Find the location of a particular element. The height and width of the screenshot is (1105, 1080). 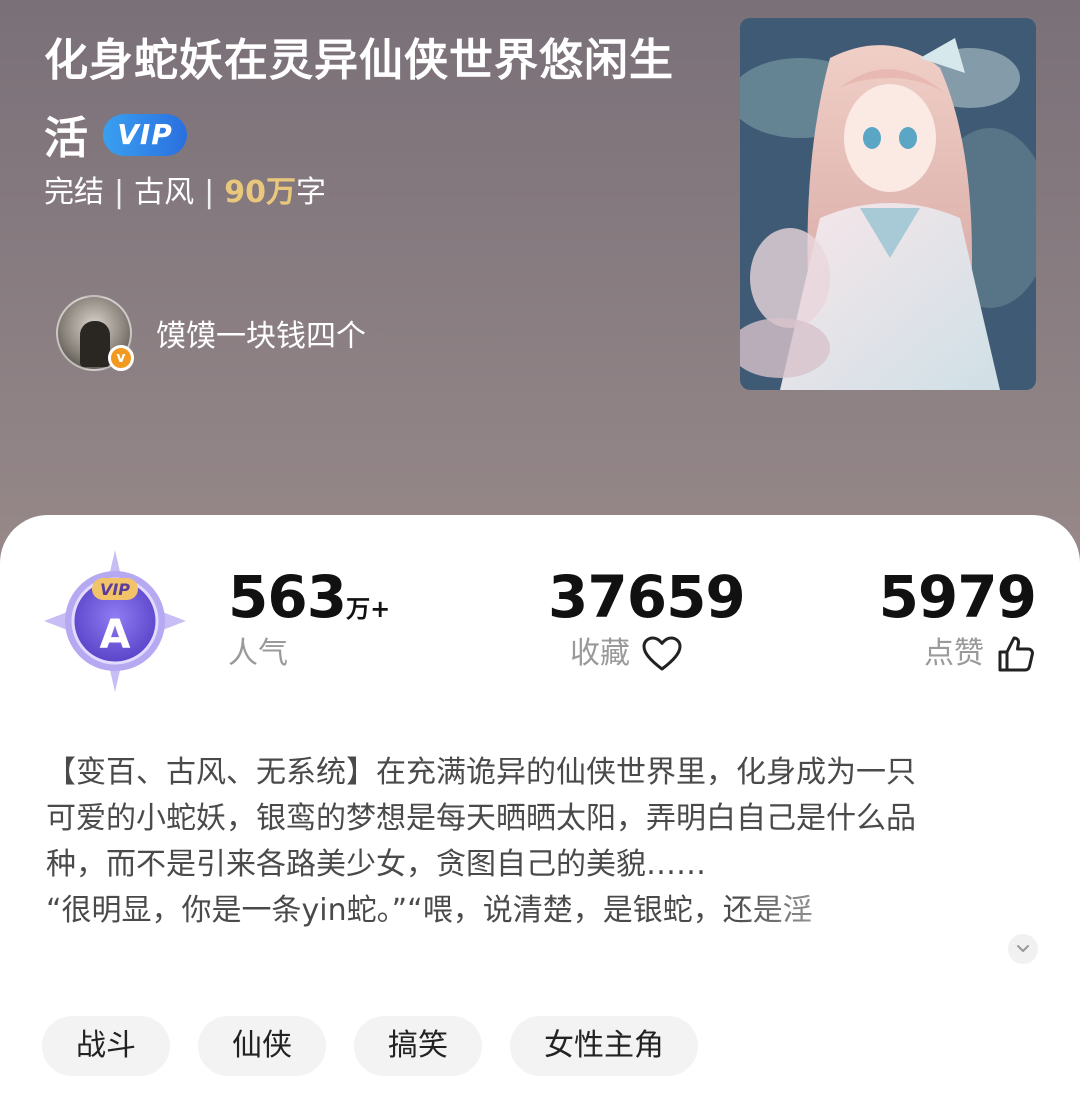

badge-vip-text: VIP is located at coordinates (115, 589).